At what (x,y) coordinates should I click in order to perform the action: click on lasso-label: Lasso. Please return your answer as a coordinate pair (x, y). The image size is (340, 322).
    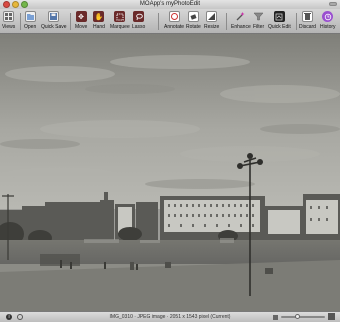
    Looking at the image, I should click on (139, 27).